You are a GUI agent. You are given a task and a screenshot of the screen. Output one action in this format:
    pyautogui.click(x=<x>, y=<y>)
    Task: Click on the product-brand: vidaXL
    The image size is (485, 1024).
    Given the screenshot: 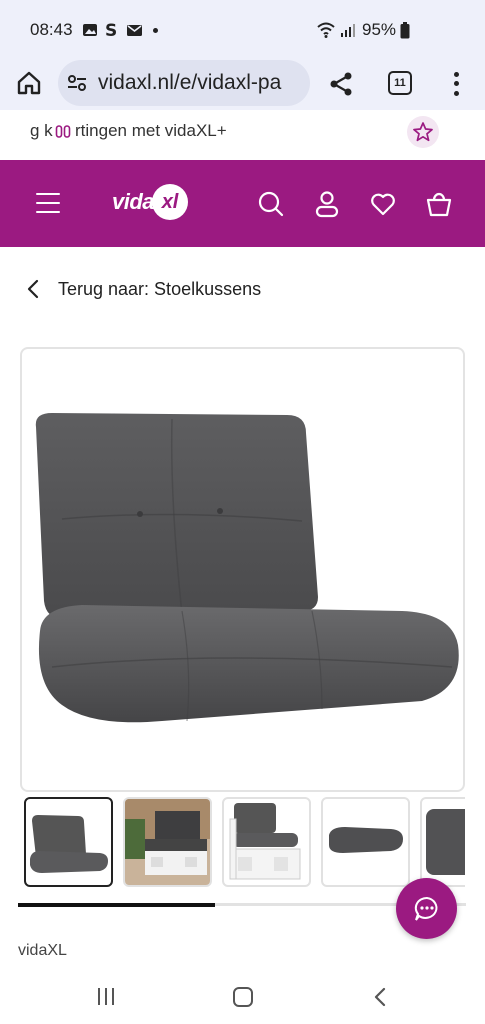 What is the action you would take?
    pyautogui.click(x=42, y=951)
    